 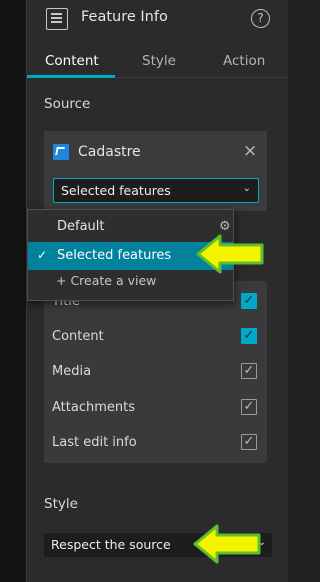 What do you see at coordinates (61, 152) in the screenshot?
I see `feature-layer-icon` at bounding box center [61, 152].